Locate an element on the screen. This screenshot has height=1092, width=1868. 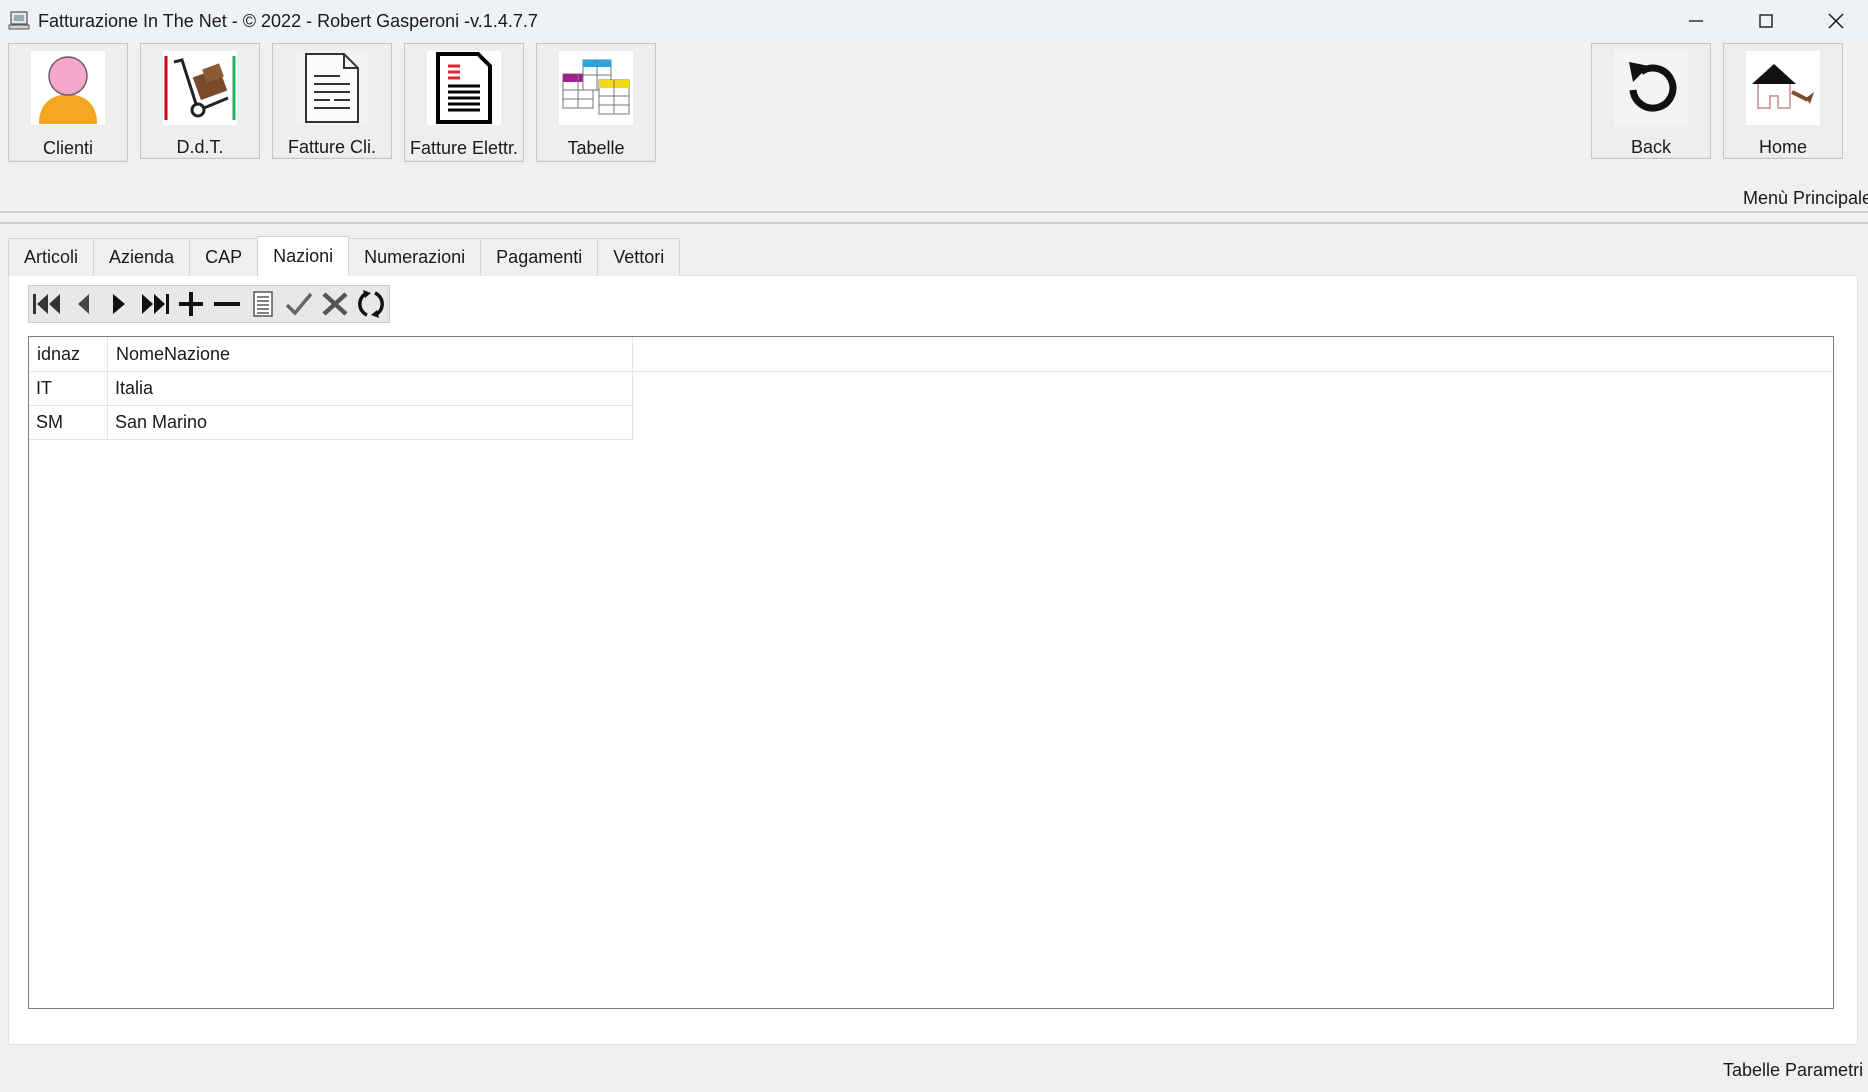
cancel-record-button is located at coordinates (335, 304).